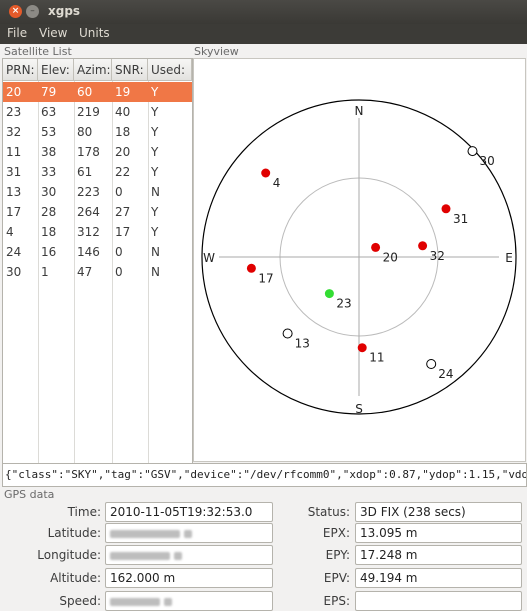 The image size is (527, 611). Describe the element at coordinates (56, 70) in the screenshot. I see `column-header-elev: Elev:` at that location.